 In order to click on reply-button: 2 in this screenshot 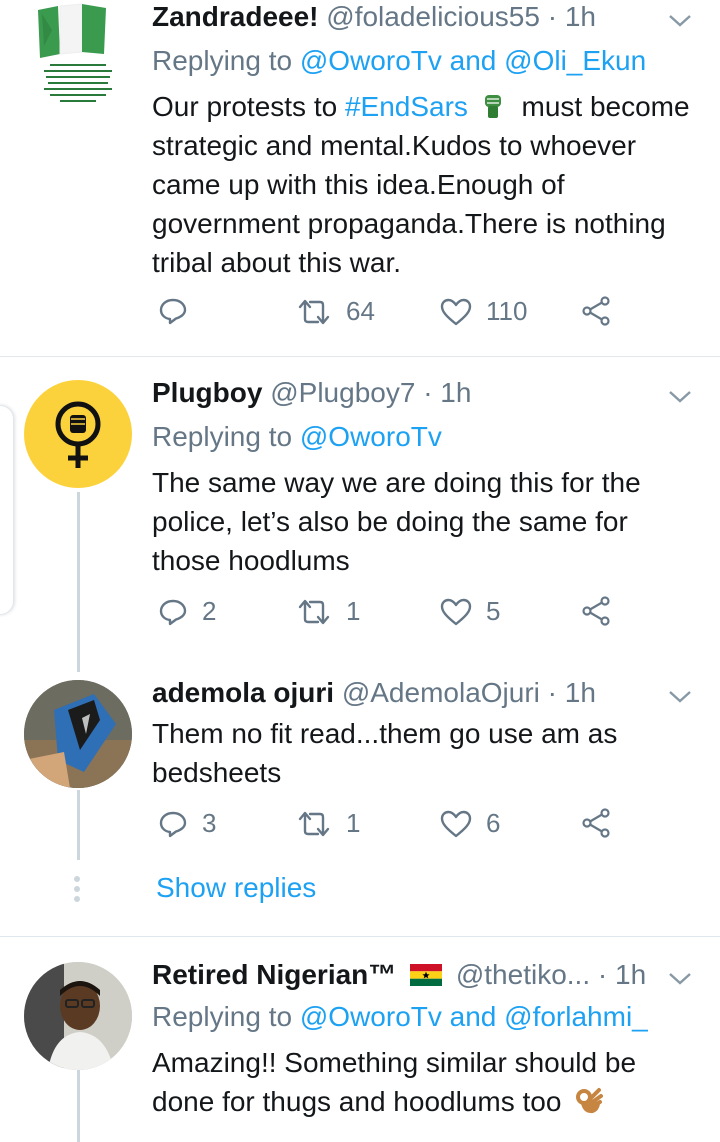, I will do `click(187, 611)`.